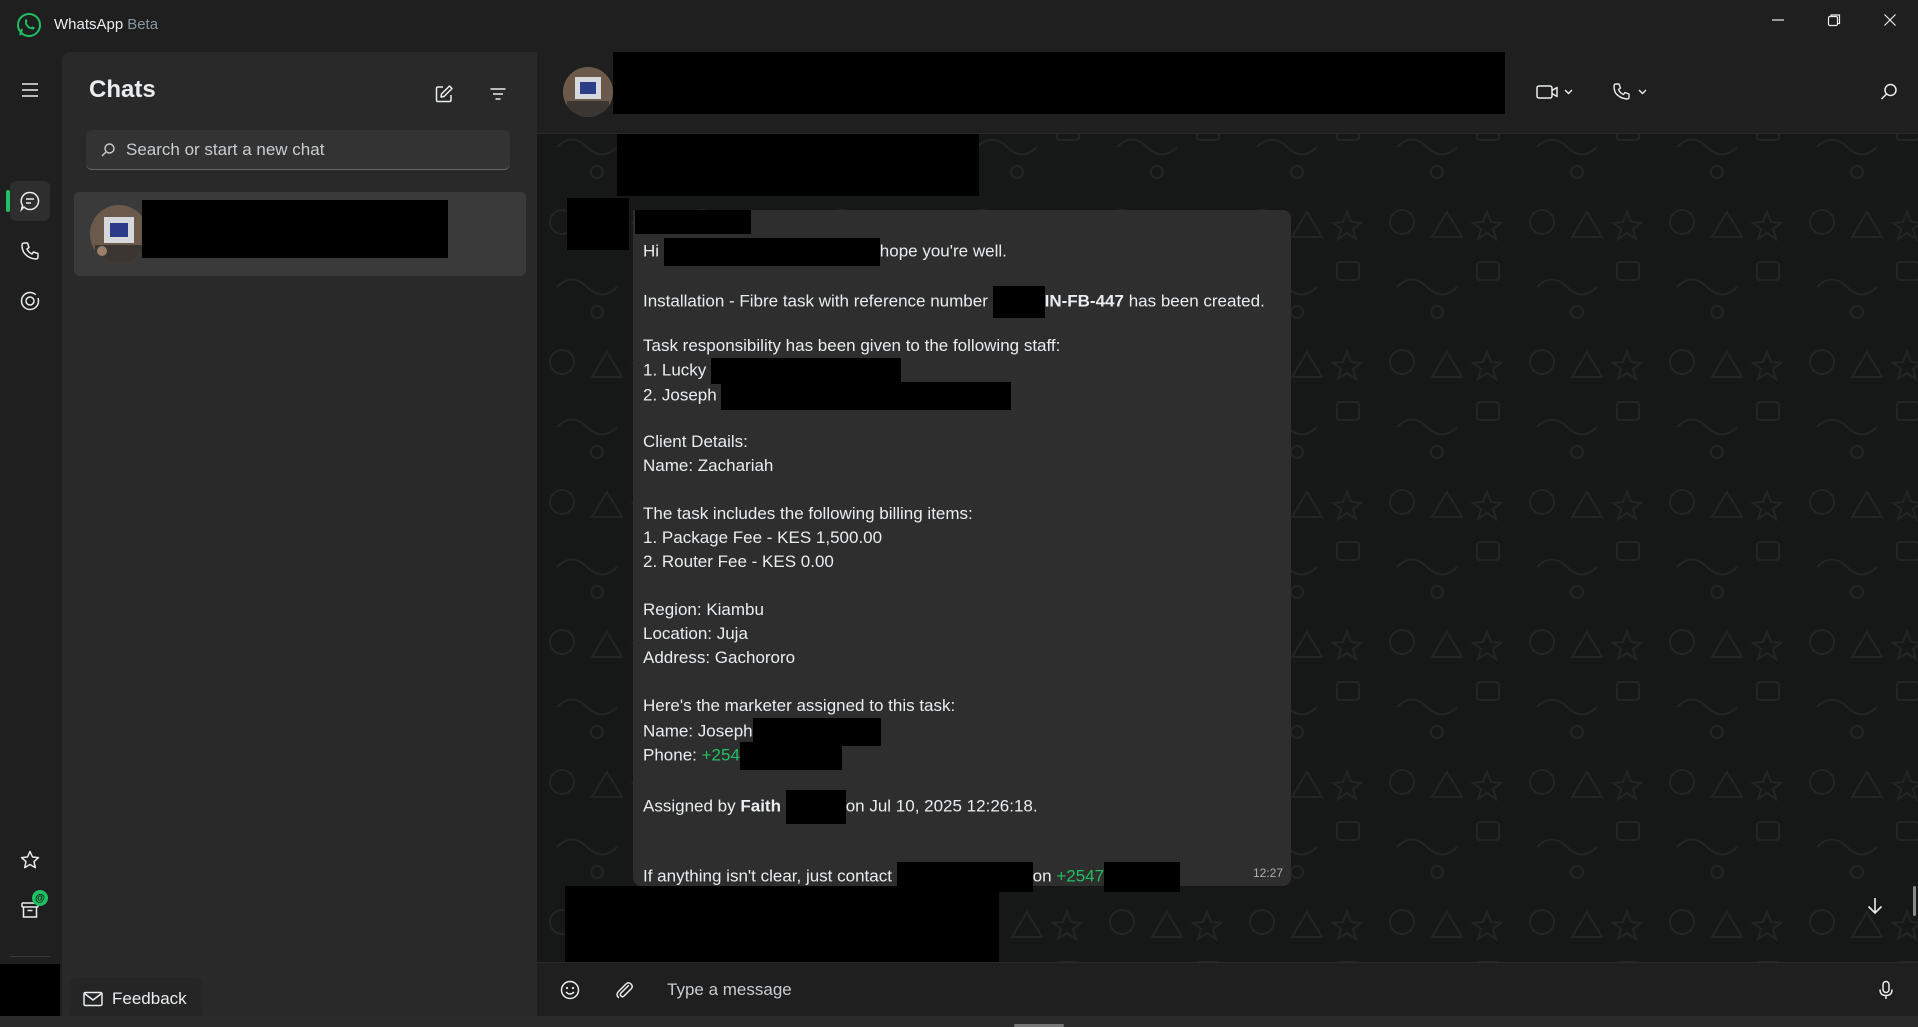  What do you see at coordinates (1018, 302) in the screenshot?
I see `redacted-ref-prefix` at bounding box center [1018, 302].